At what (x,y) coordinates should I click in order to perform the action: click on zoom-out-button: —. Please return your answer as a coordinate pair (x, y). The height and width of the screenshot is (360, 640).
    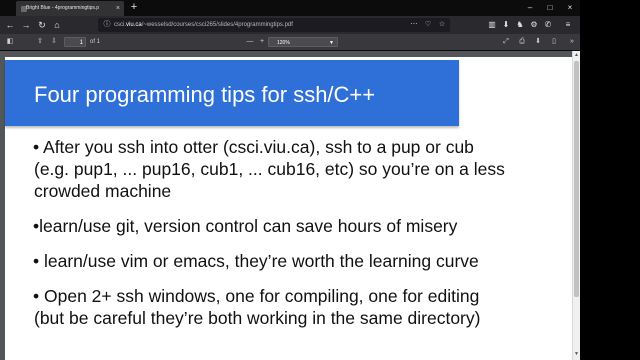
    Looking at the image, I should click on (250, 42).